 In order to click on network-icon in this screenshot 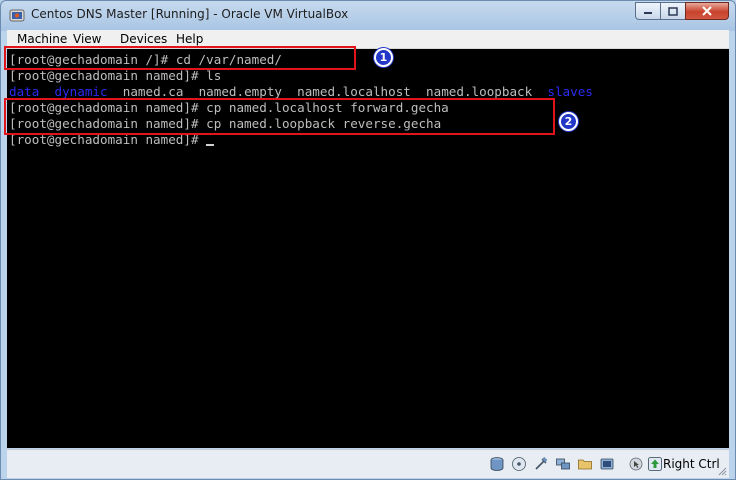, I will do `click(563, 464)`.